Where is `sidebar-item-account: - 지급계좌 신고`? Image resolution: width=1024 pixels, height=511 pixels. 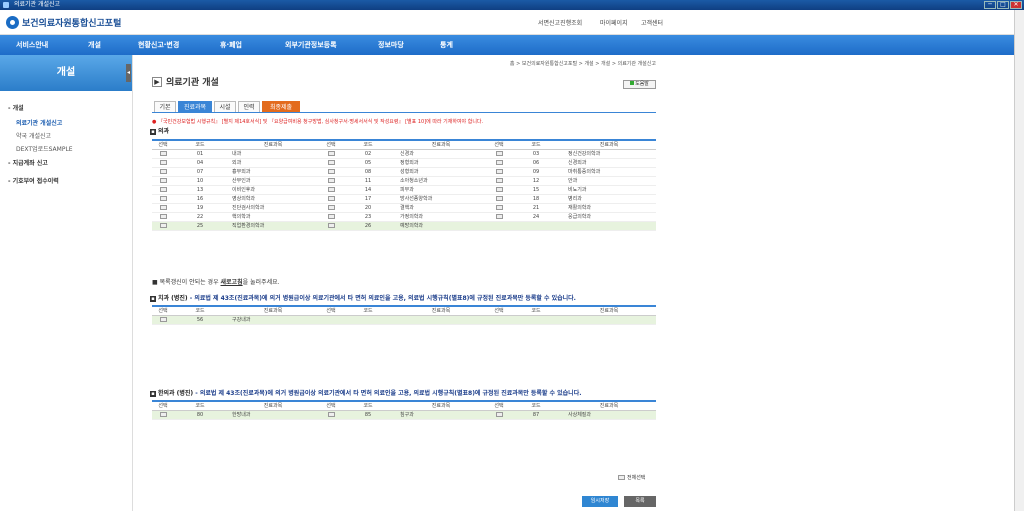
sidebar-item-account: - 지급계좌 신고 is located at coordinates (28, 162).